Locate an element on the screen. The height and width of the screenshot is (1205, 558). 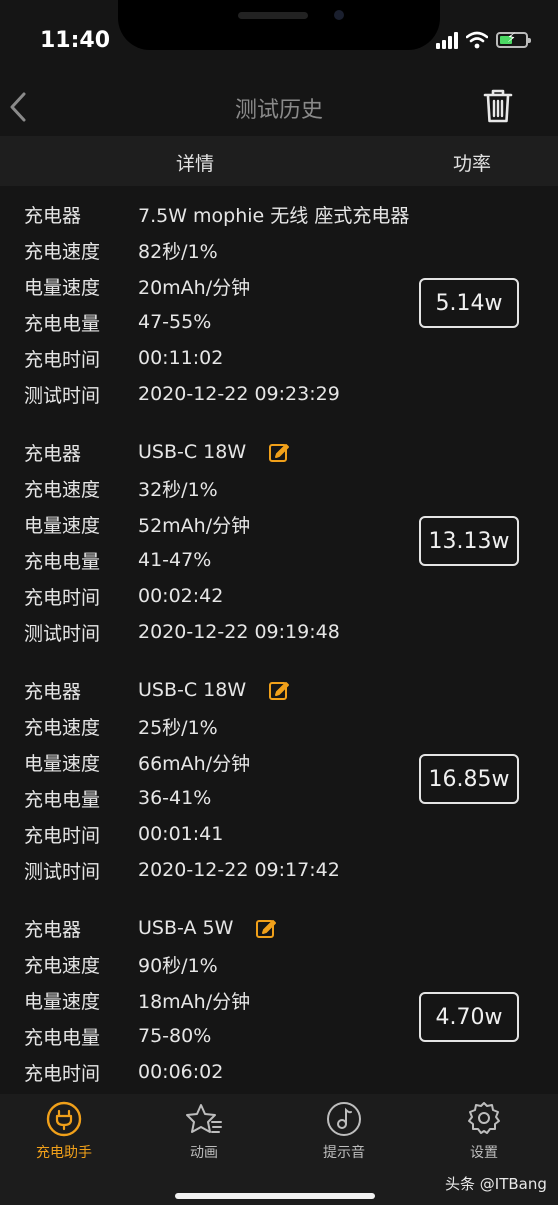
column-detail: 详情 is located at coordinates (195, 164).